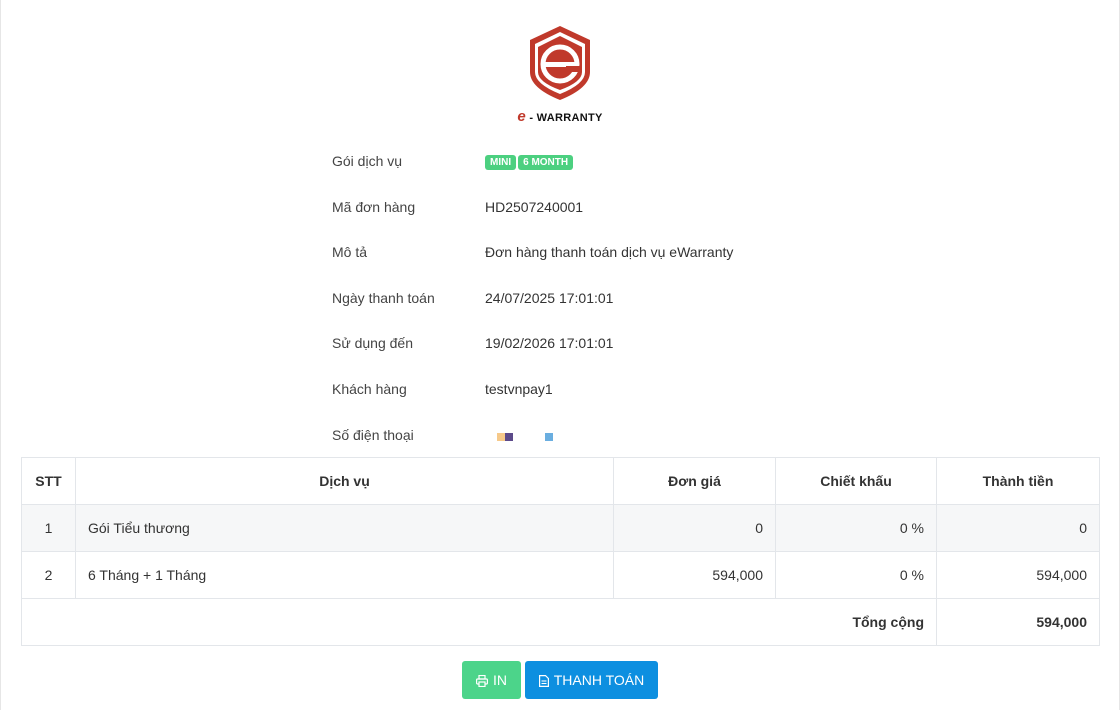  I want to click on table-total-row: Tổng cộng 594,000, so click(560, 622).